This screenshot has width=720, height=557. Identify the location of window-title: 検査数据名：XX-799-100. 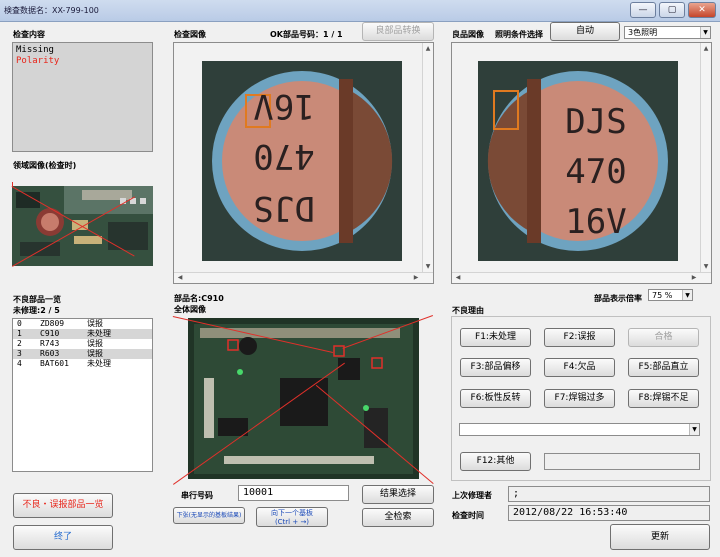
(51, 10).